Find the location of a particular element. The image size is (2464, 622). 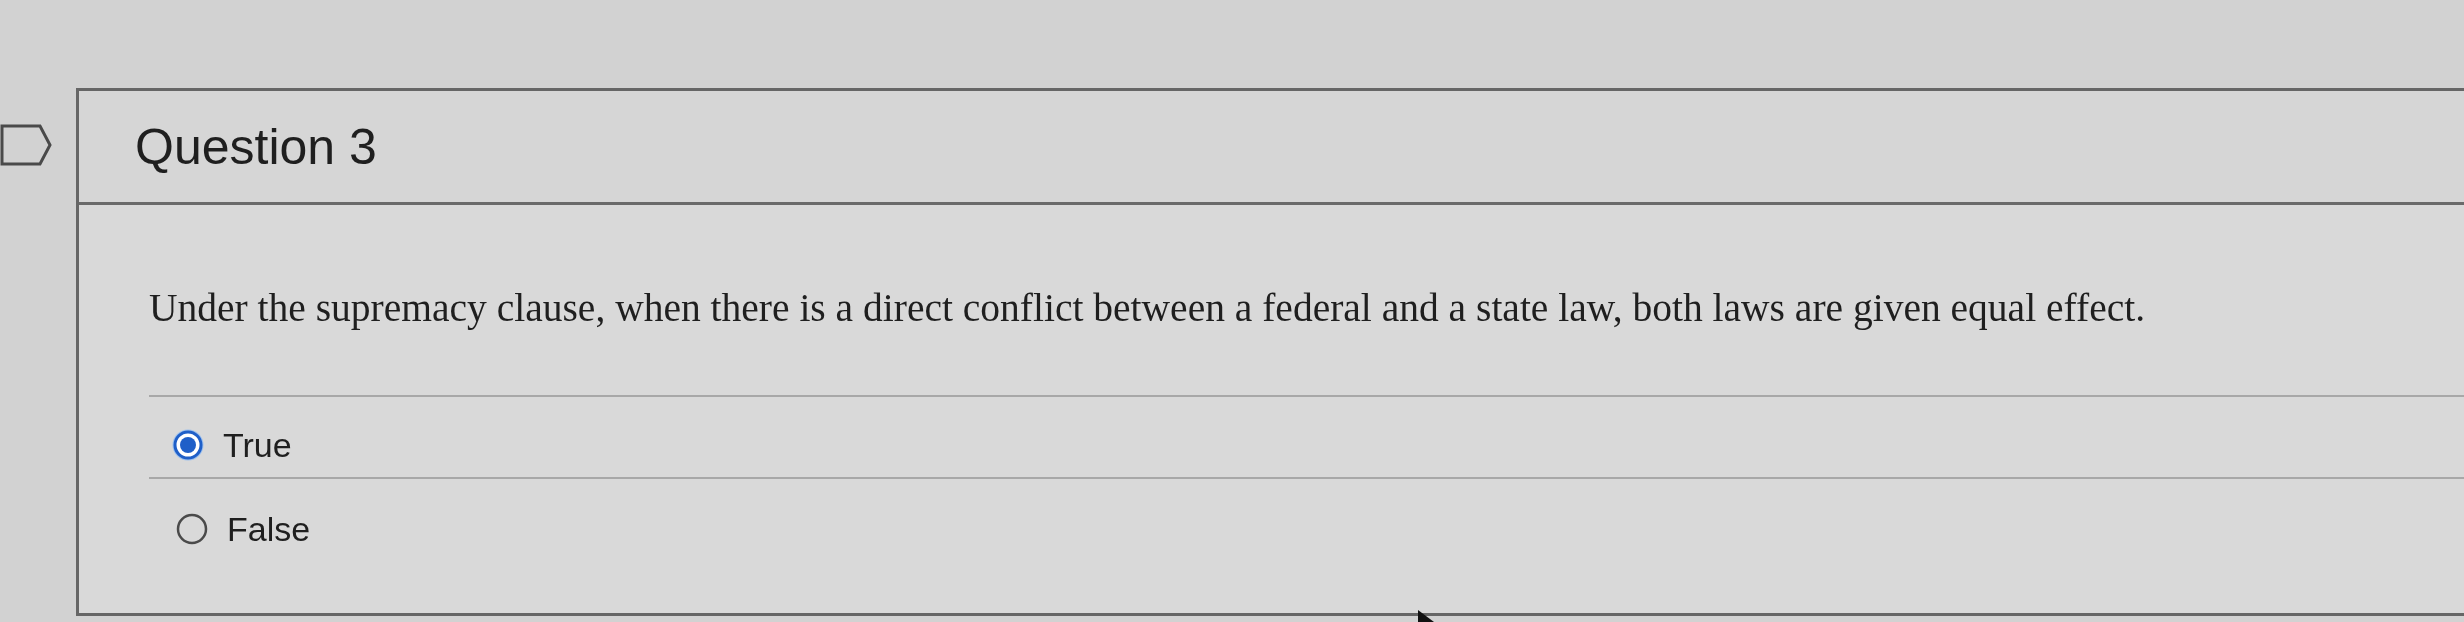

question-text: Under the supremacy clause, when there is a direct conflict between a federal and a state law, both laws are given equal effect. is located at coordinates (1148, 308).